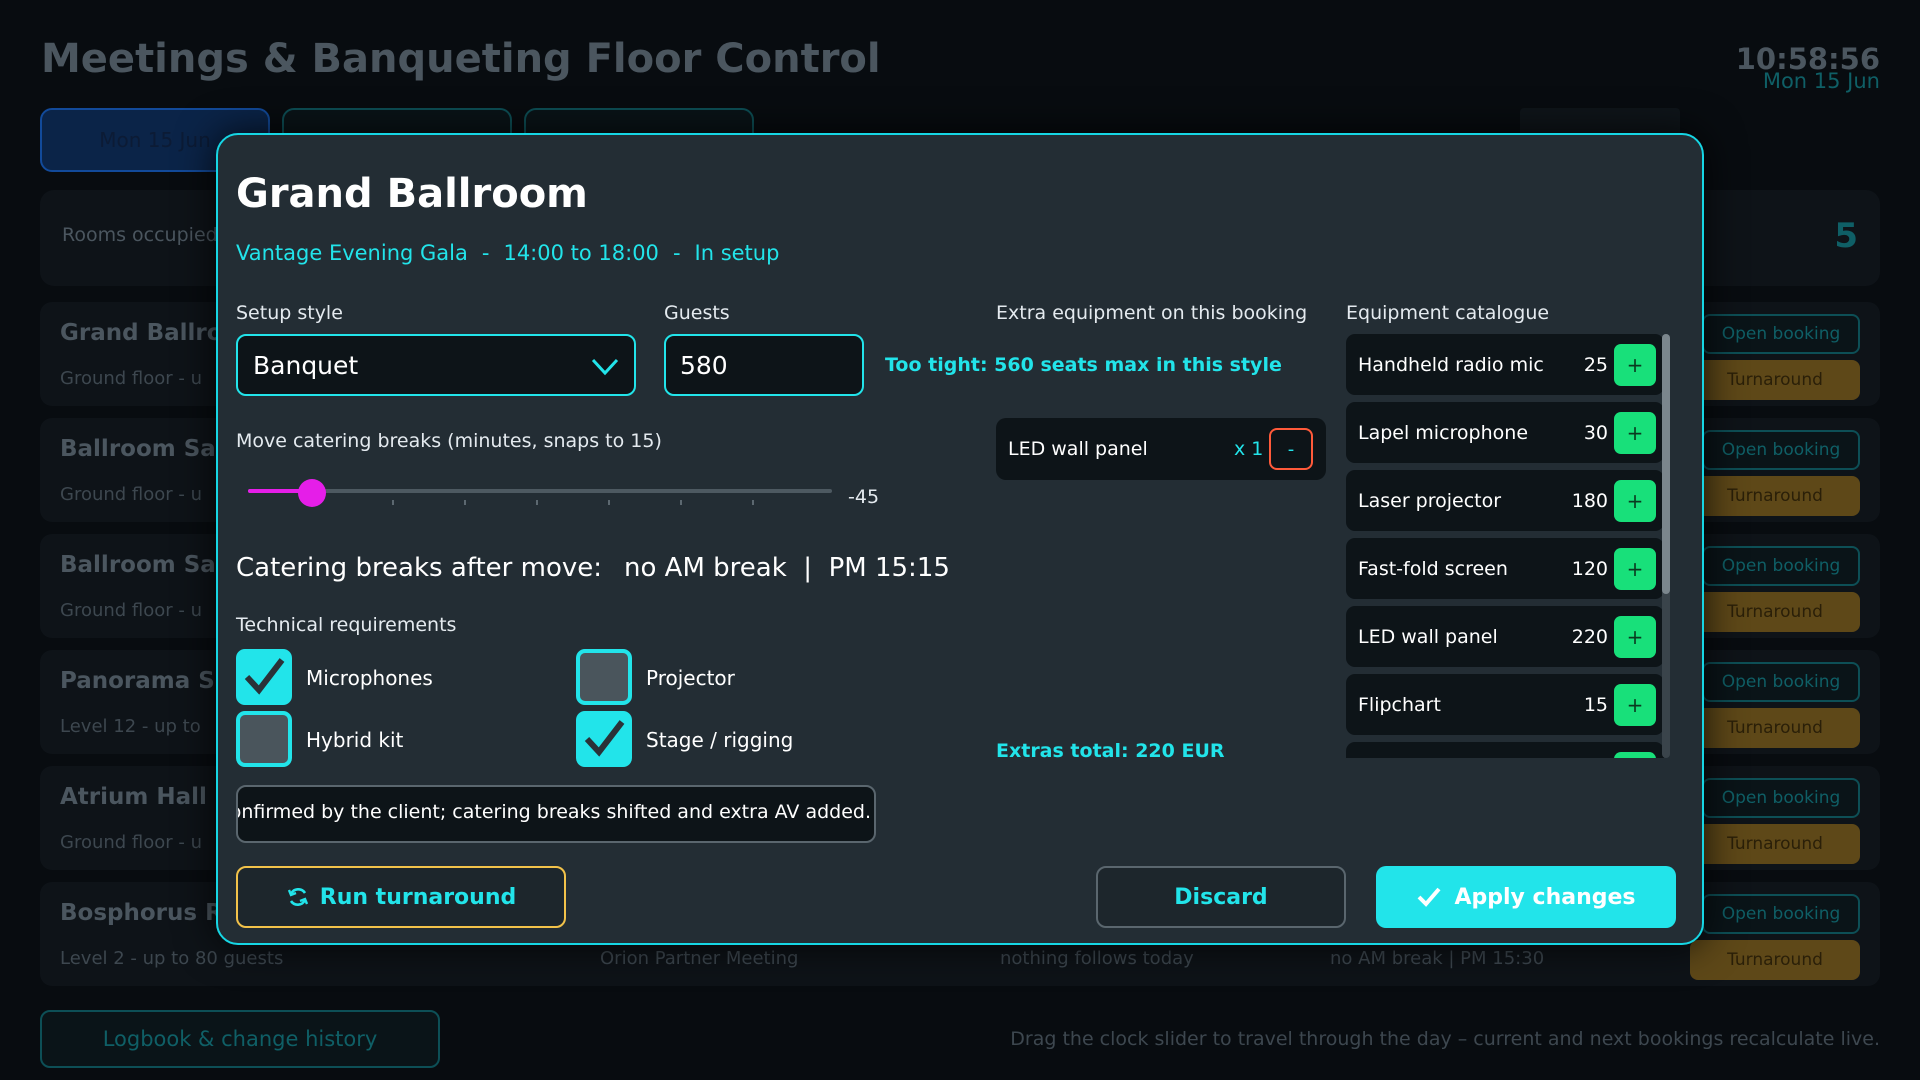  I want to click on hybrid-kit-checkbox, so click(264, 739).